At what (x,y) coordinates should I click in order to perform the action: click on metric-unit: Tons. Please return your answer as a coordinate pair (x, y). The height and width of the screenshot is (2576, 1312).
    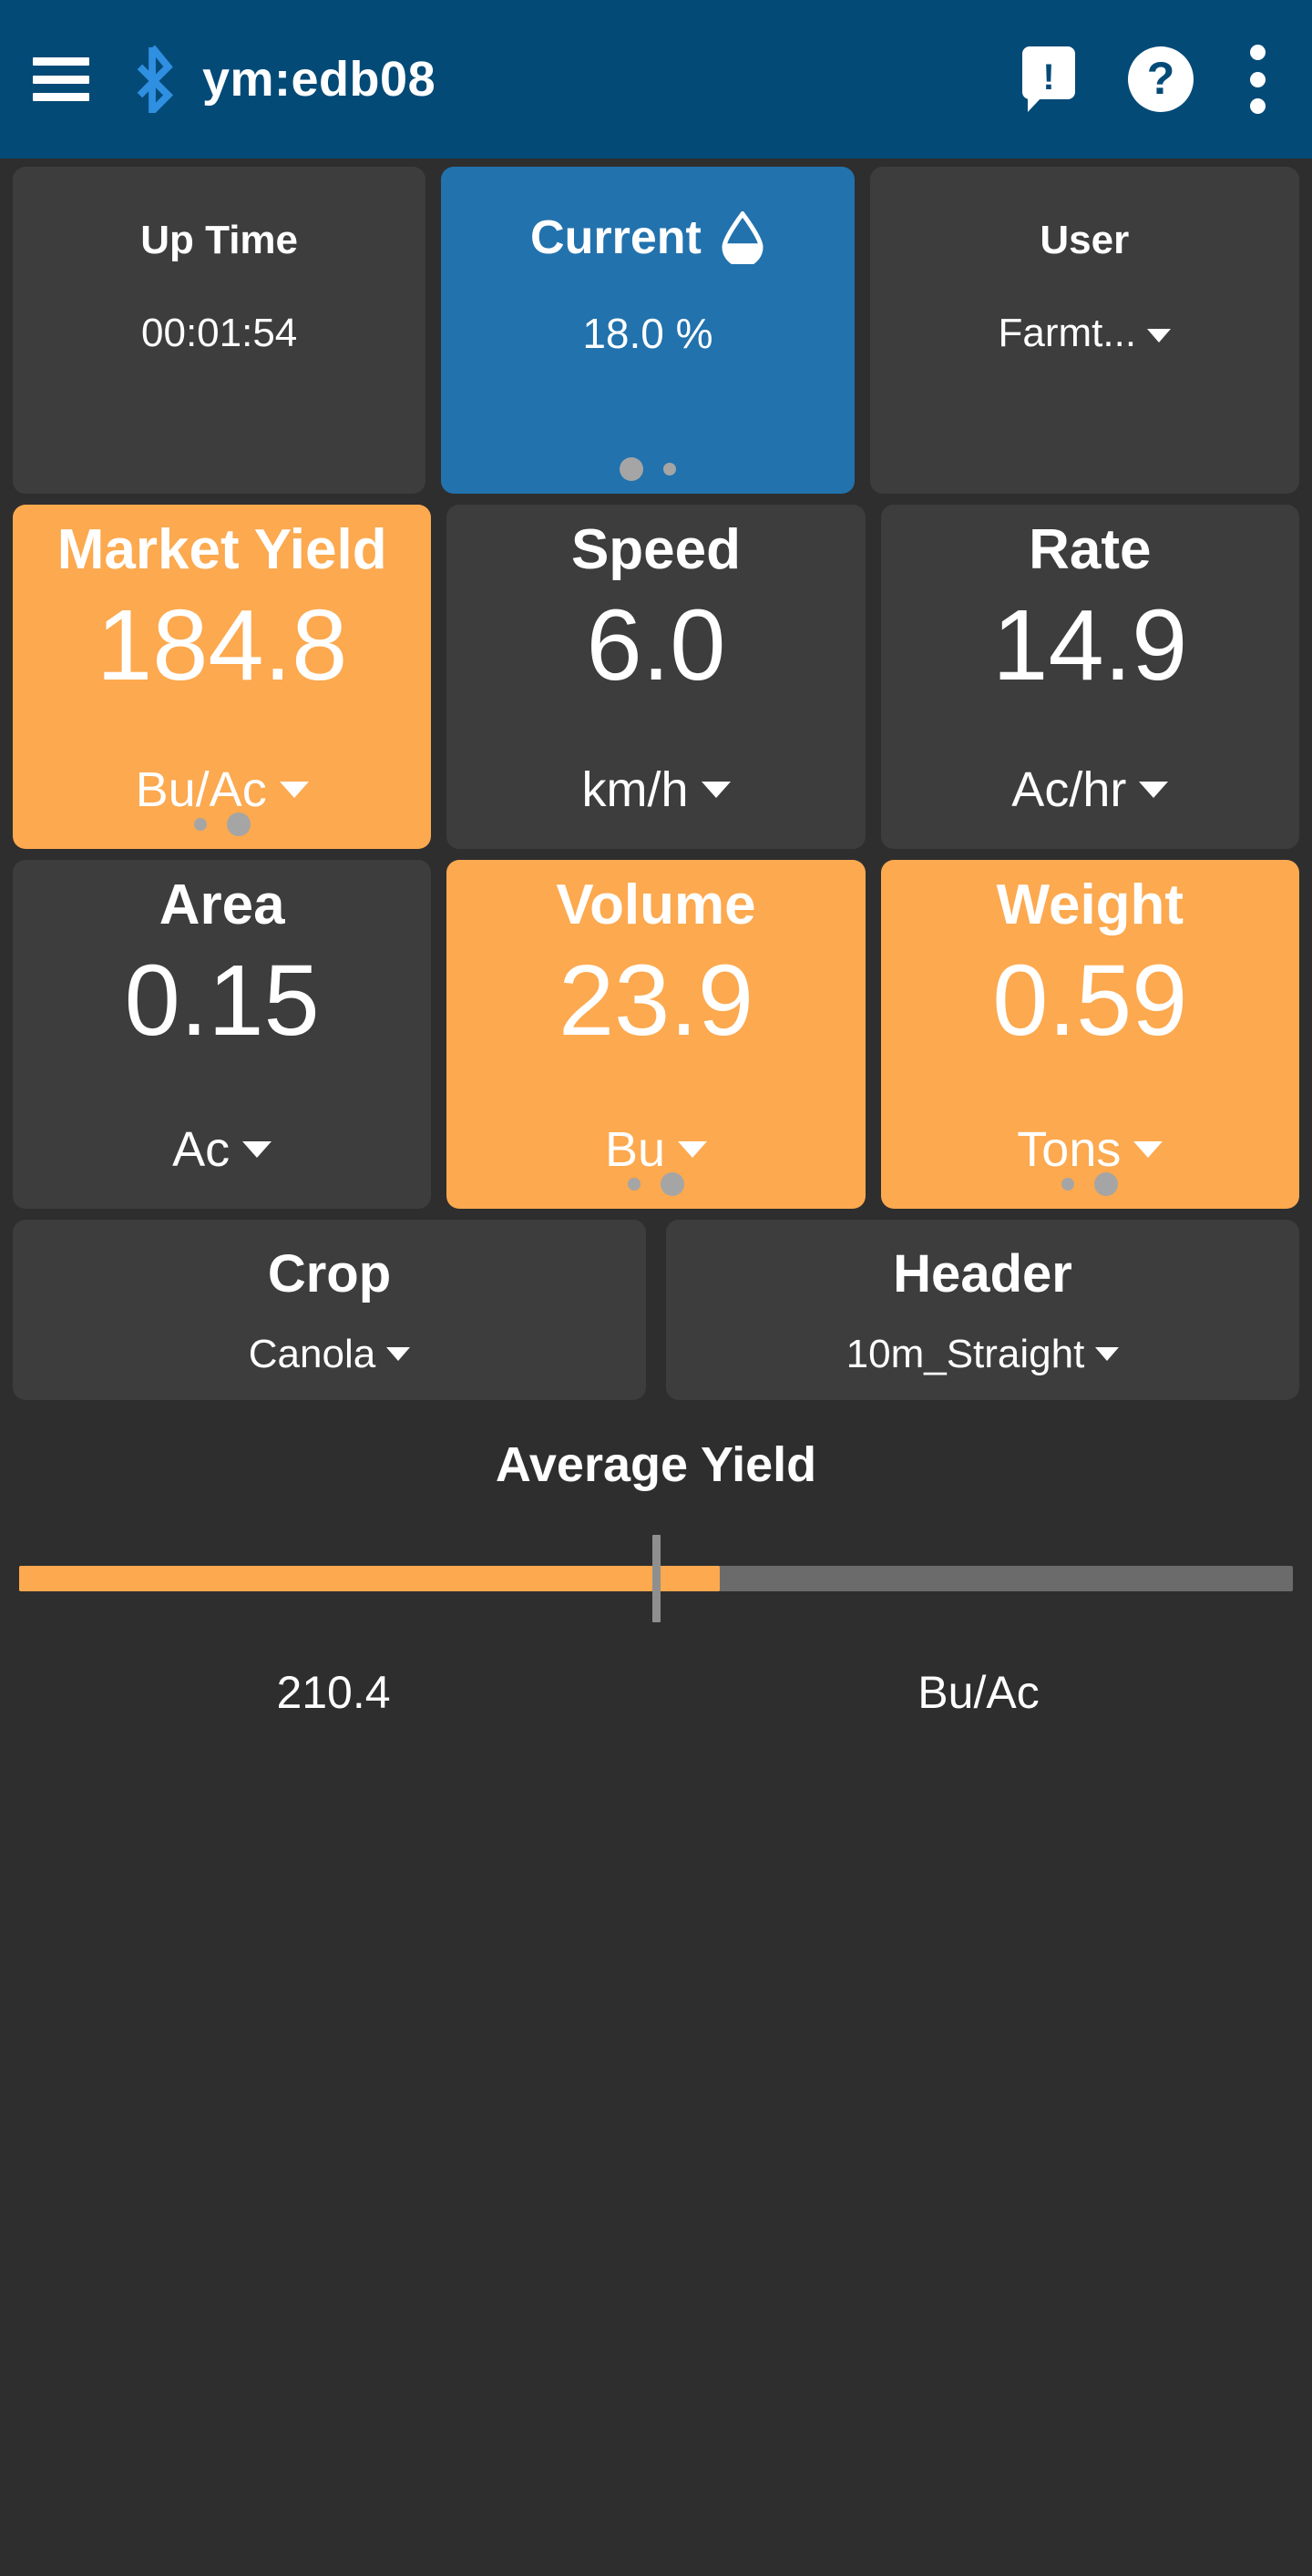
    Looking at the image, I should click on (1069, 1149).